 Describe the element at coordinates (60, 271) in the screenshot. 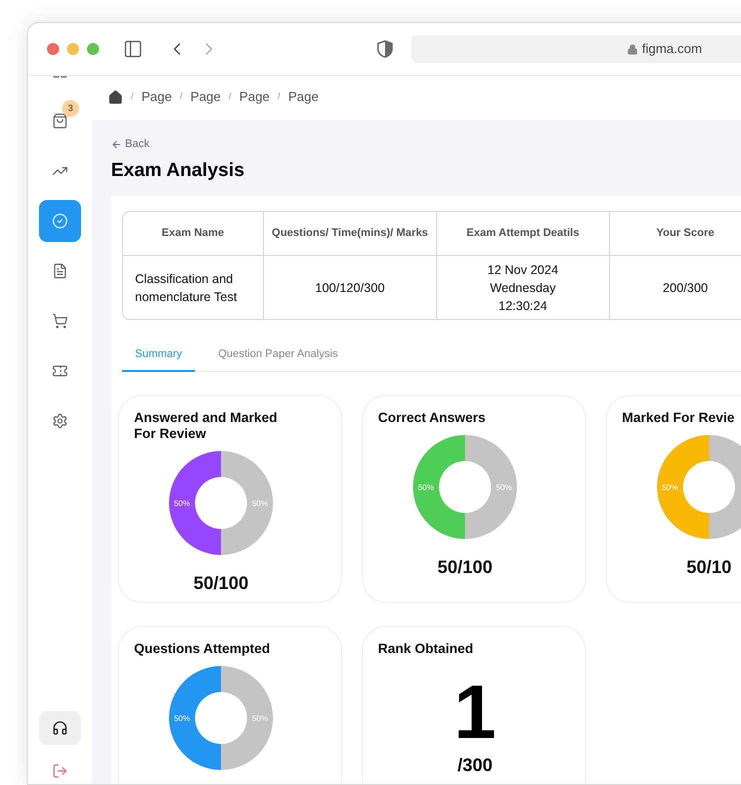

I see `document-icon` at that location.